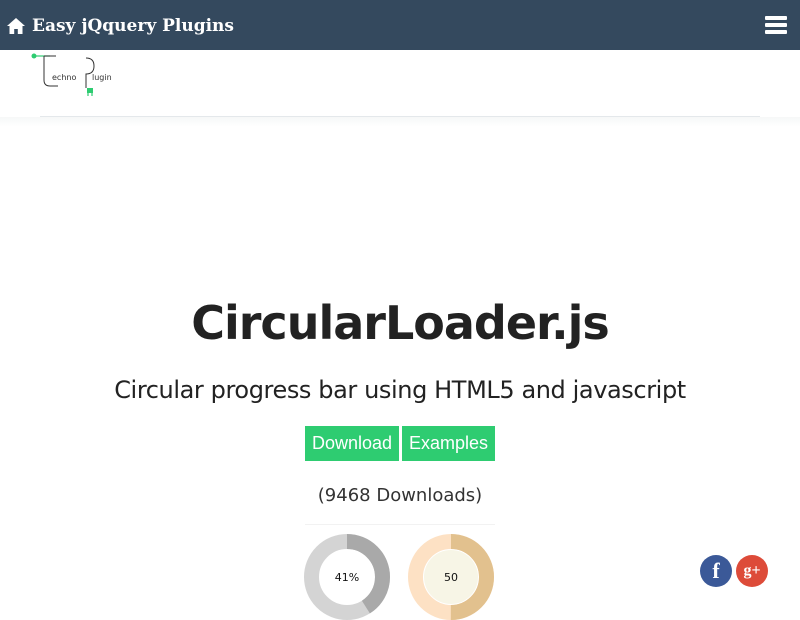 This screenshot has width=800, height=620. I want to click on circular-loader-1: 41%, so click(347, 577).